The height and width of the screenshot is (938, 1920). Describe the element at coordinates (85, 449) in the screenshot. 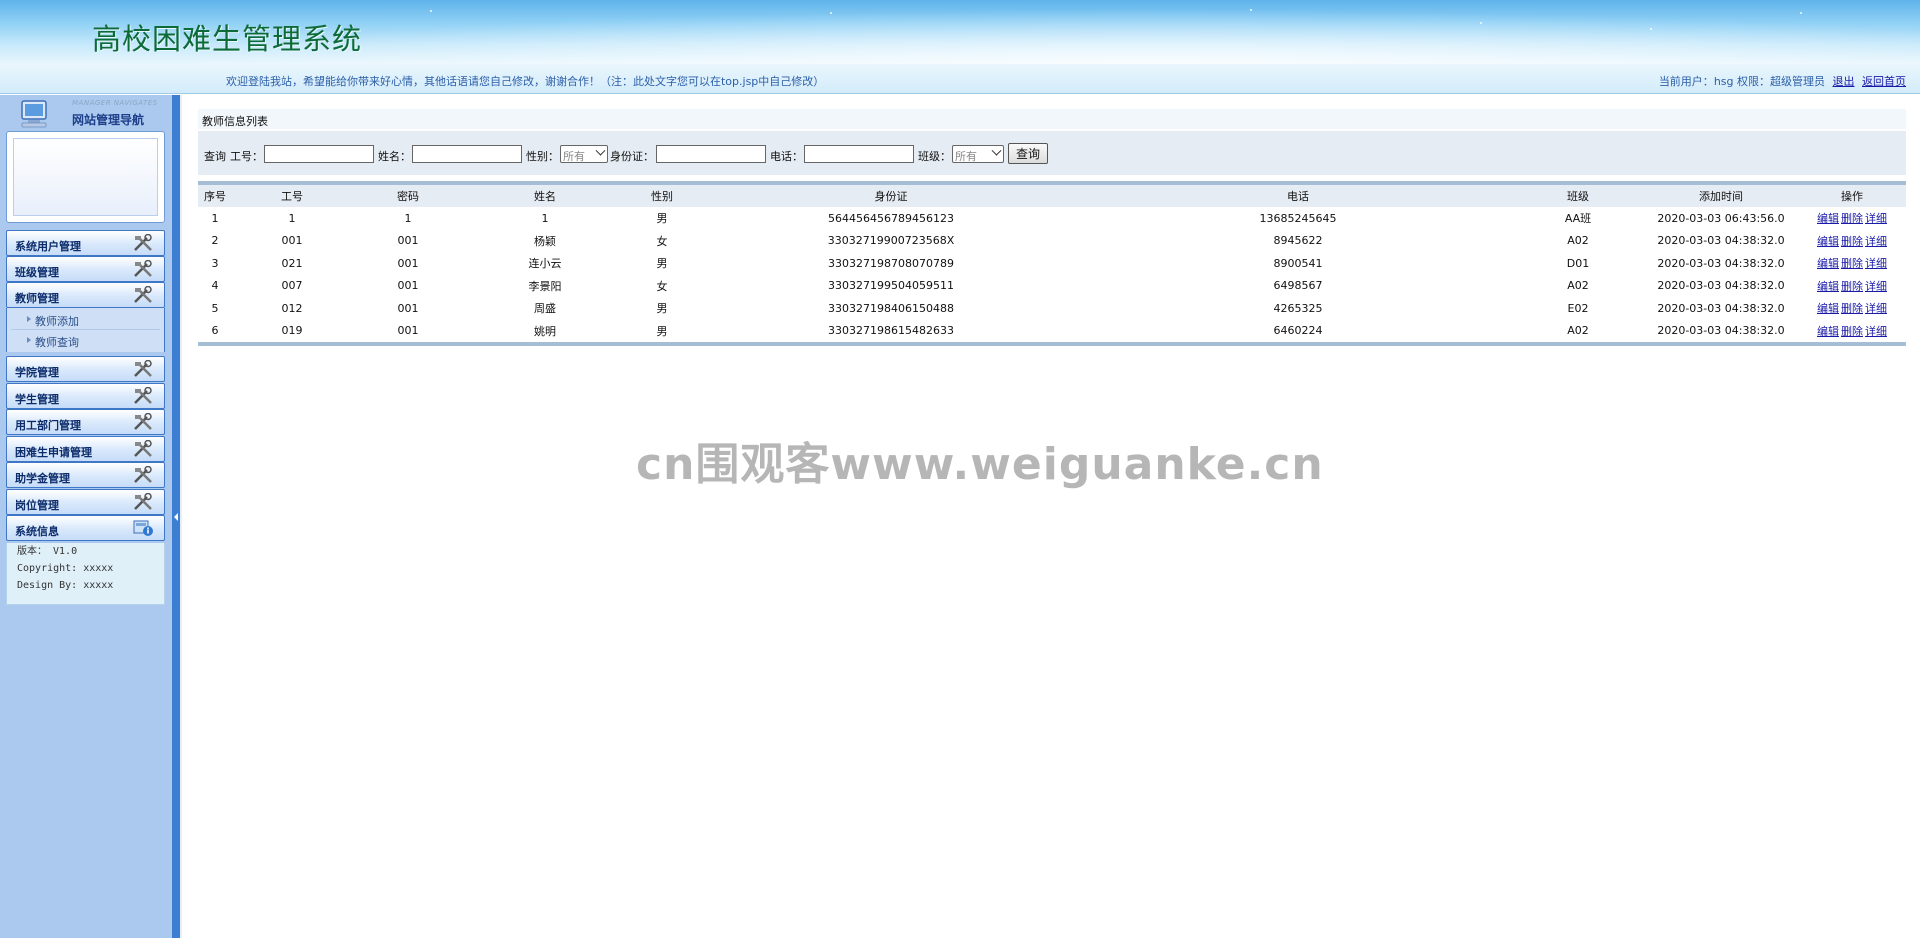

I see `menu-application-management: 困难生申请管理` at that location.